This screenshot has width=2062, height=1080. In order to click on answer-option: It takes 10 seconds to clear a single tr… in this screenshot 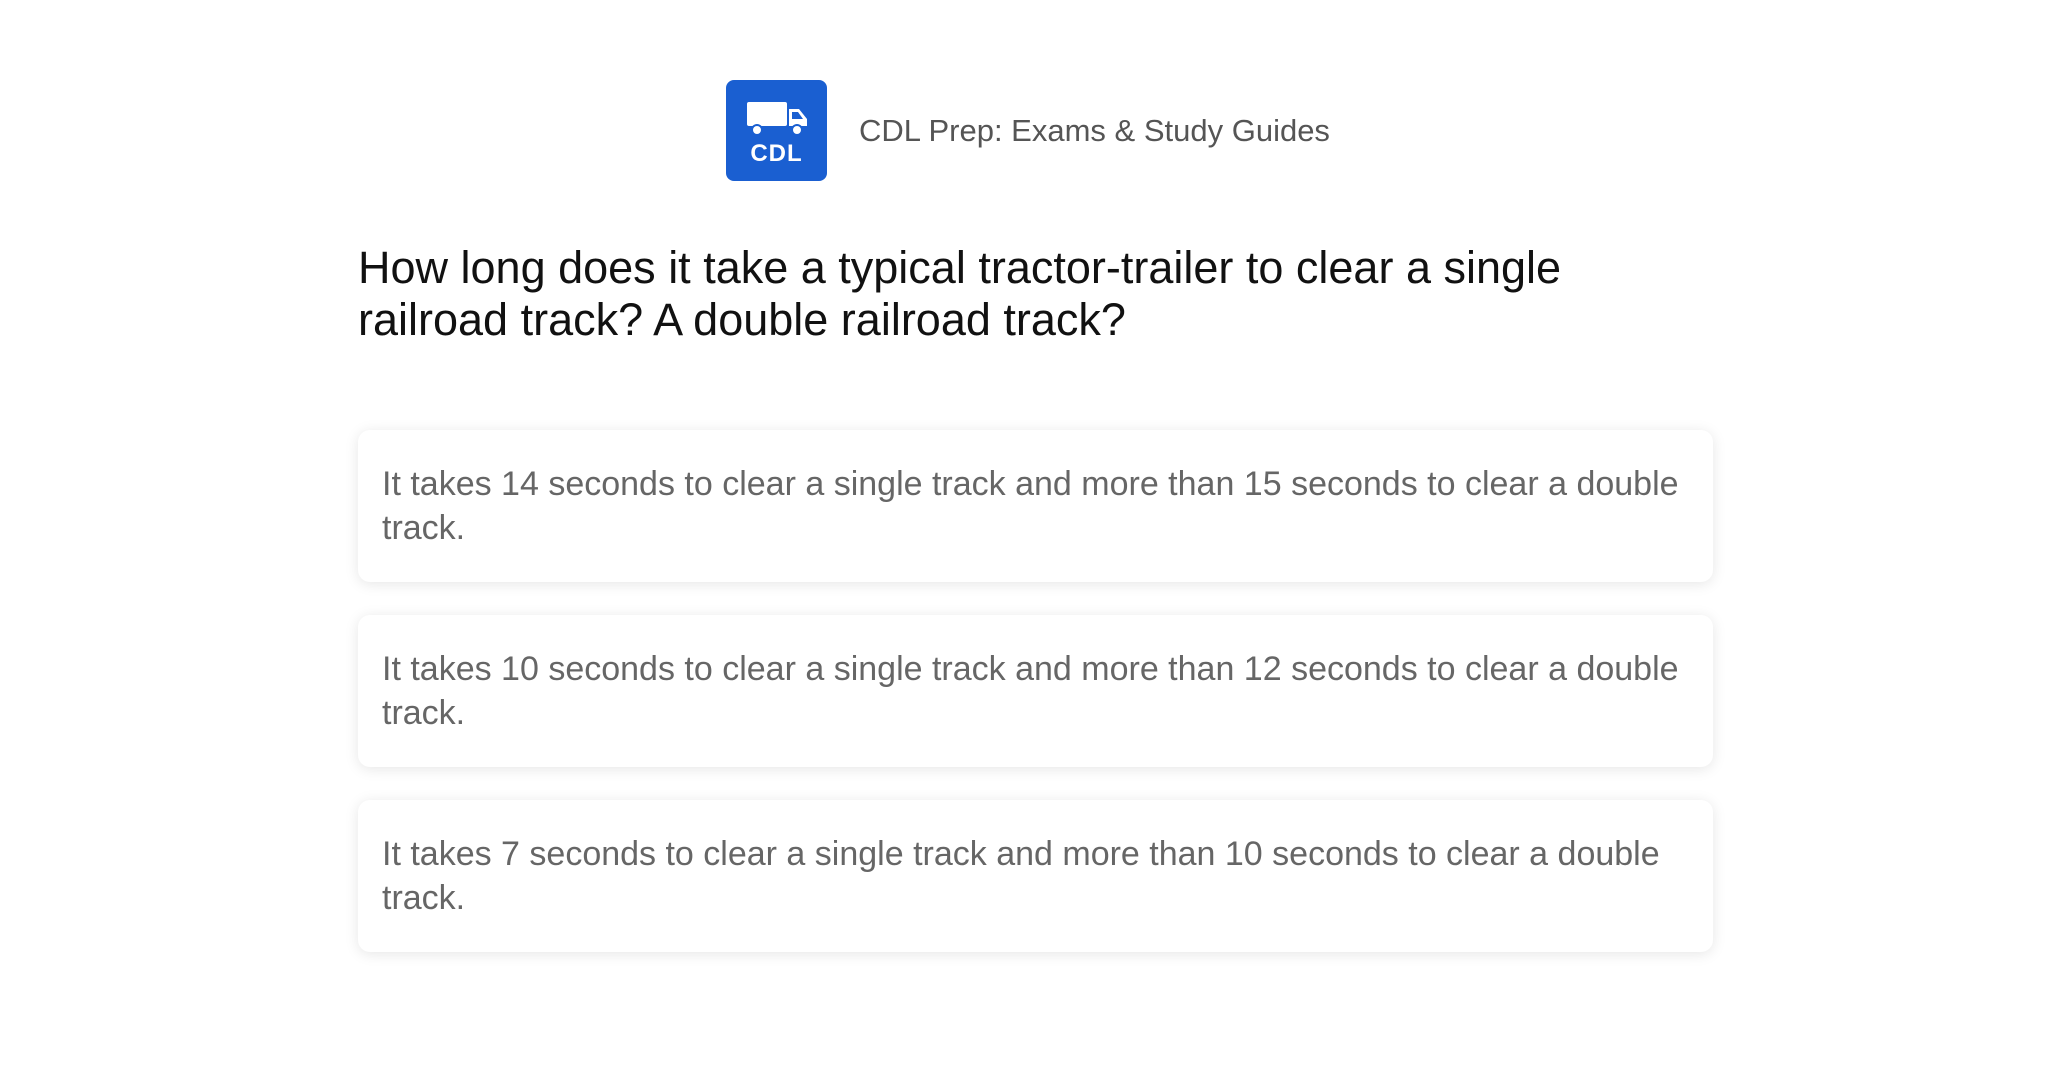, I will do `click(1035, 691)`.